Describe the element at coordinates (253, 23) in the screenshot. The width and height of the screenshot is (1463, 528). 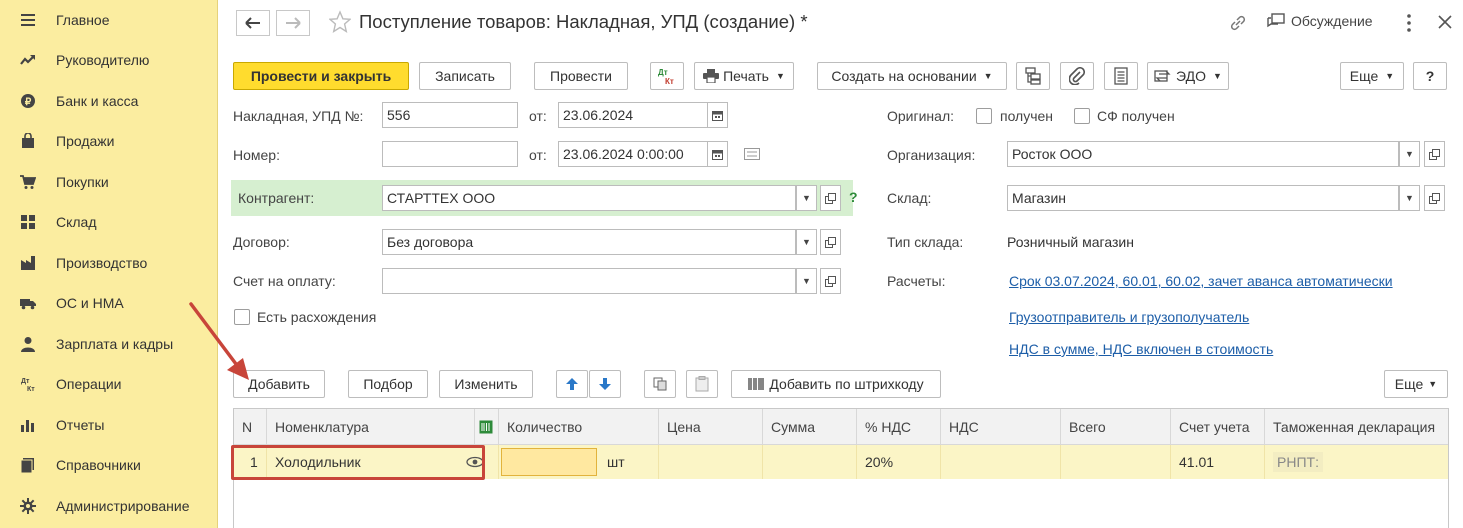
I see `back-button` at that location.